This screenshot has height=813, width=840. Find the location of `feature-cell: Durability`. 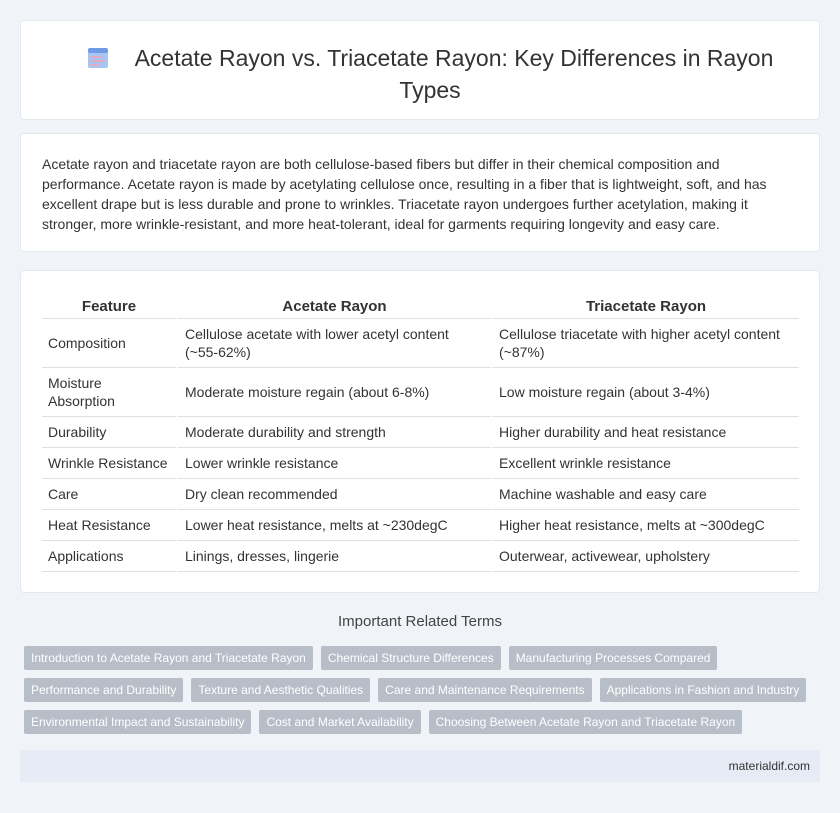

feature-cell: Durability is located at coordinates (109, 432).